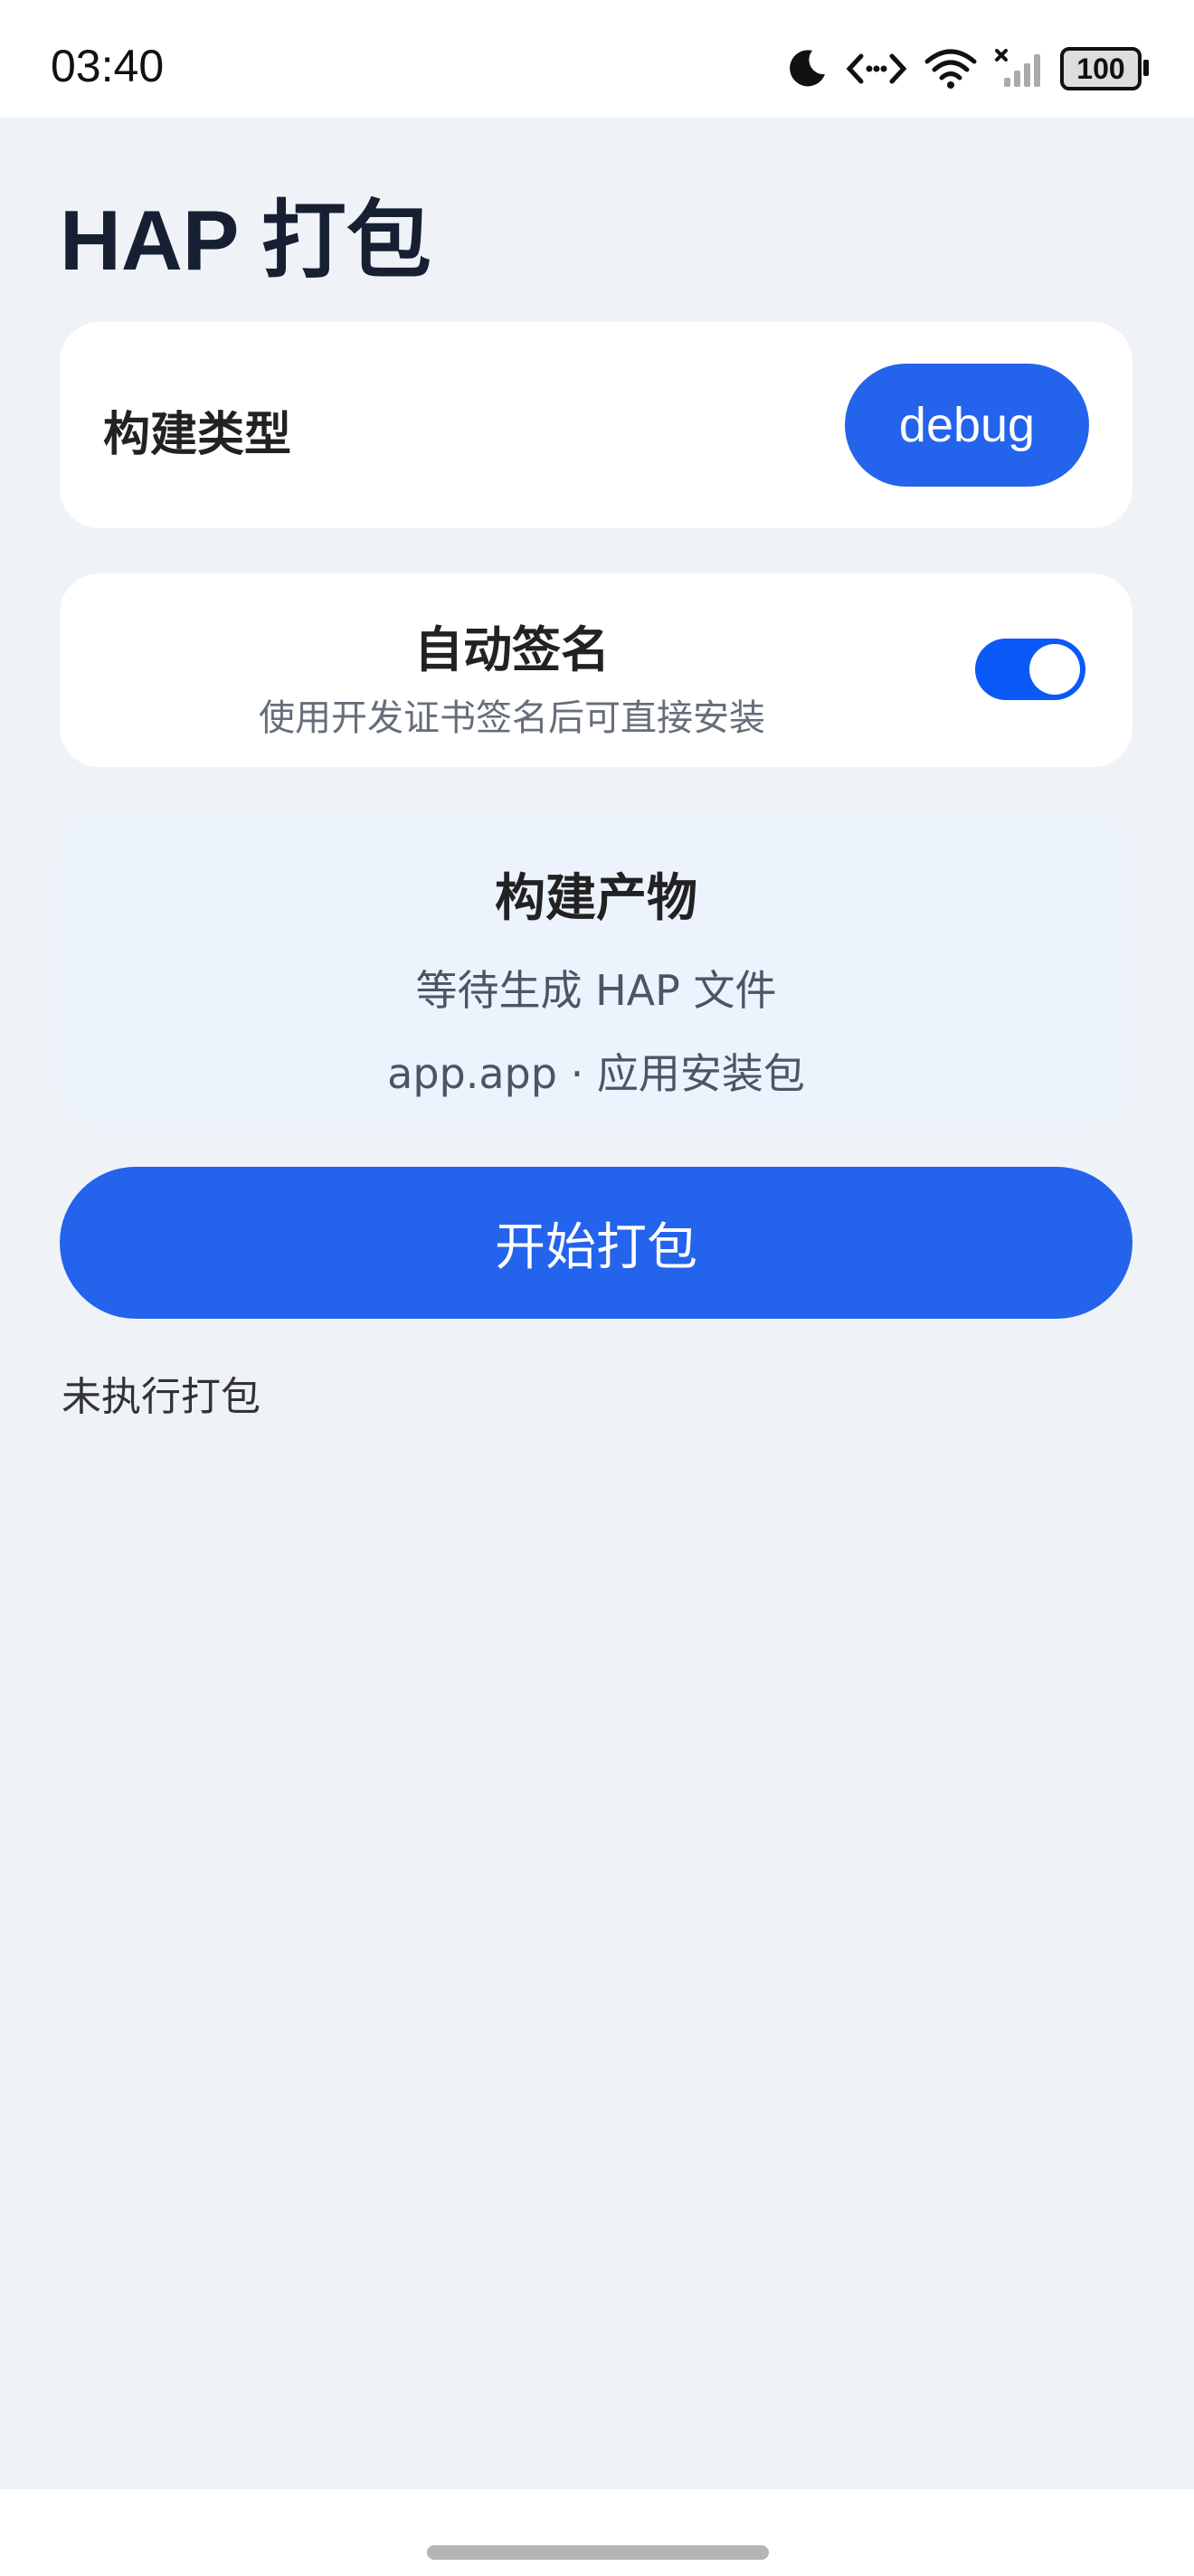  Describe the element at coordinates (108, 66) in the screenshot. I see `status-time: 03:40` at that location.